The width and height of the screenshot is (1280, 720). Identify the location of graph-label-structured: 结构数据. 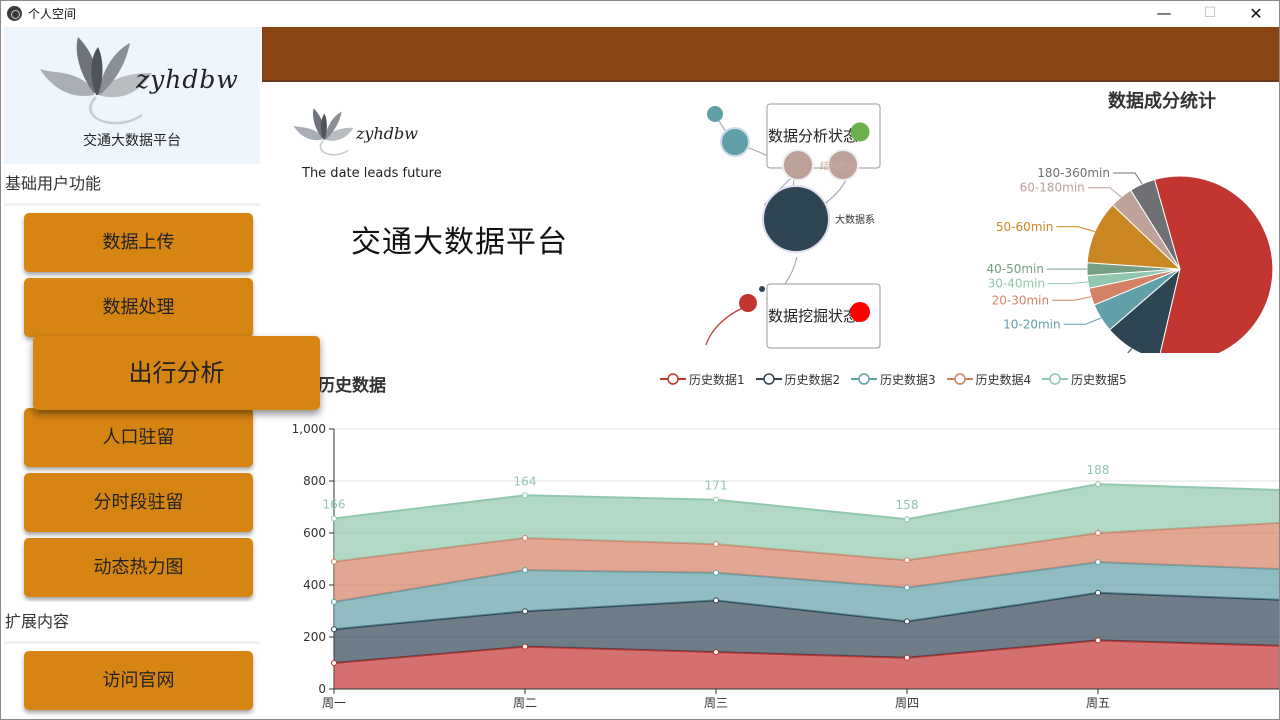
(838, 166).